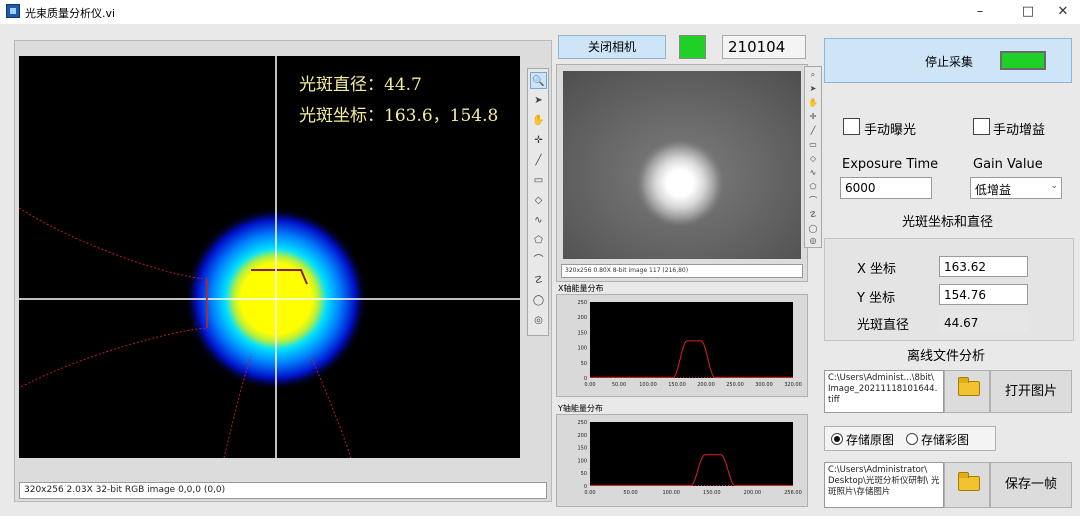  What do you see at coordinates (441, 116) in the screenshot?
I see `coord-overlay-value: 163.6，154.8` at bounding box center [441, 116].